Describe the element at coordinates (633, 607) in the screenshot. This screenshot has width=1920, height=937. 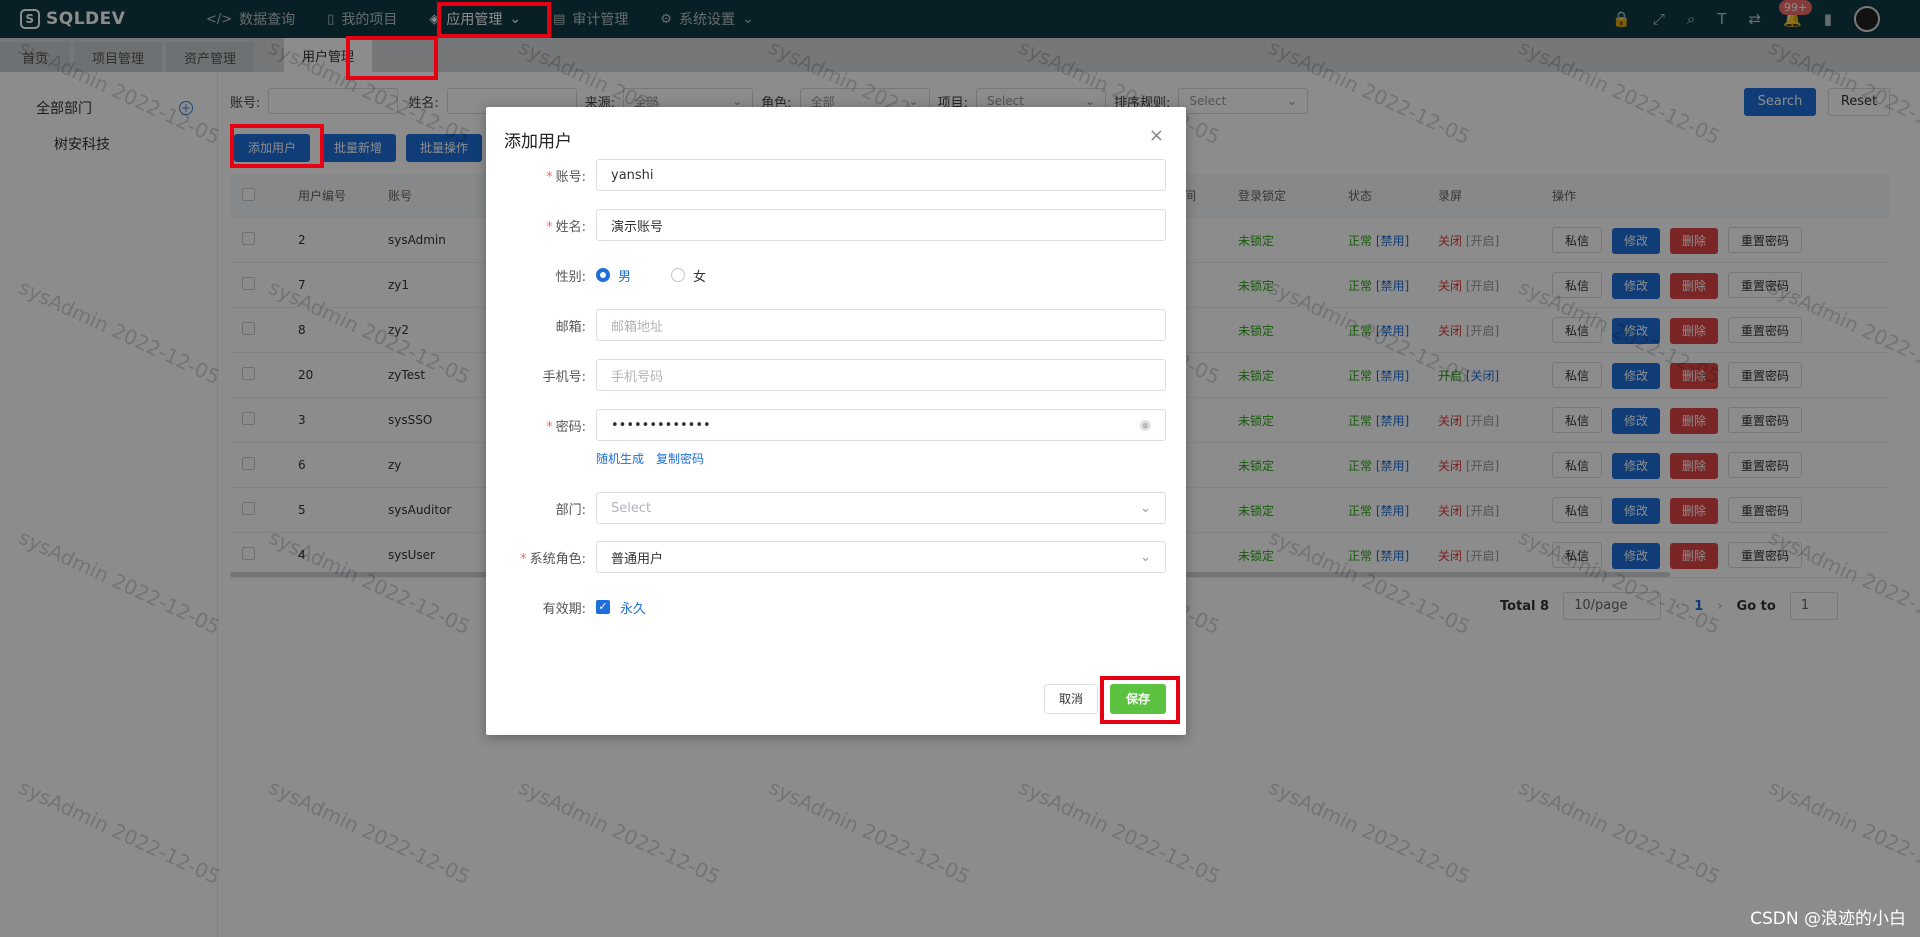
I see `validity-permanent-label: 永久` at that location.